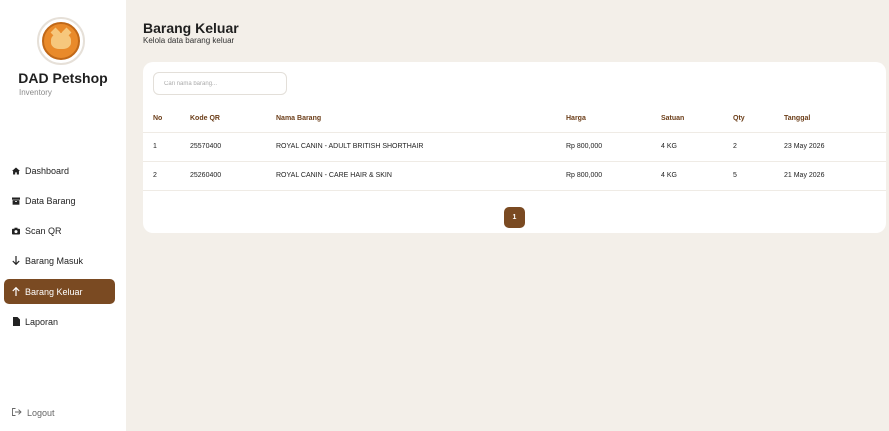 The image size is (889, 431). I want to click on file-icon, so click(16, 321).